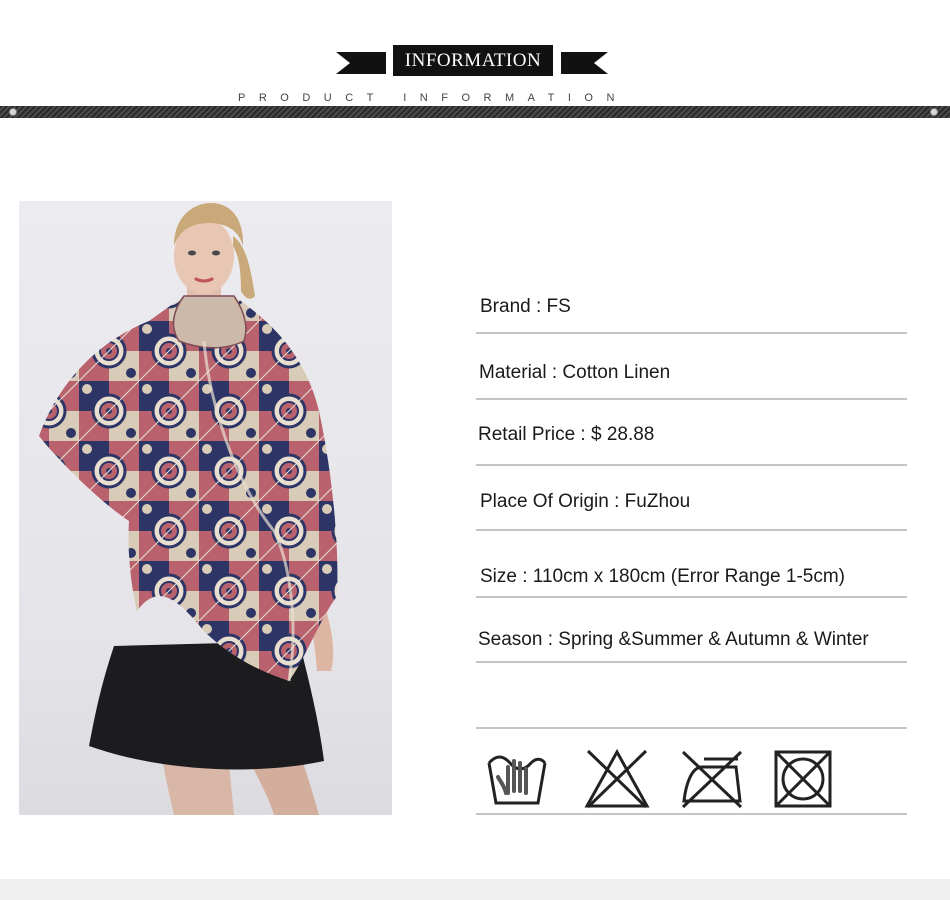  I want to click on spec-place-of-origin: Place Of Origin : FuZhou, so click(585, 501).